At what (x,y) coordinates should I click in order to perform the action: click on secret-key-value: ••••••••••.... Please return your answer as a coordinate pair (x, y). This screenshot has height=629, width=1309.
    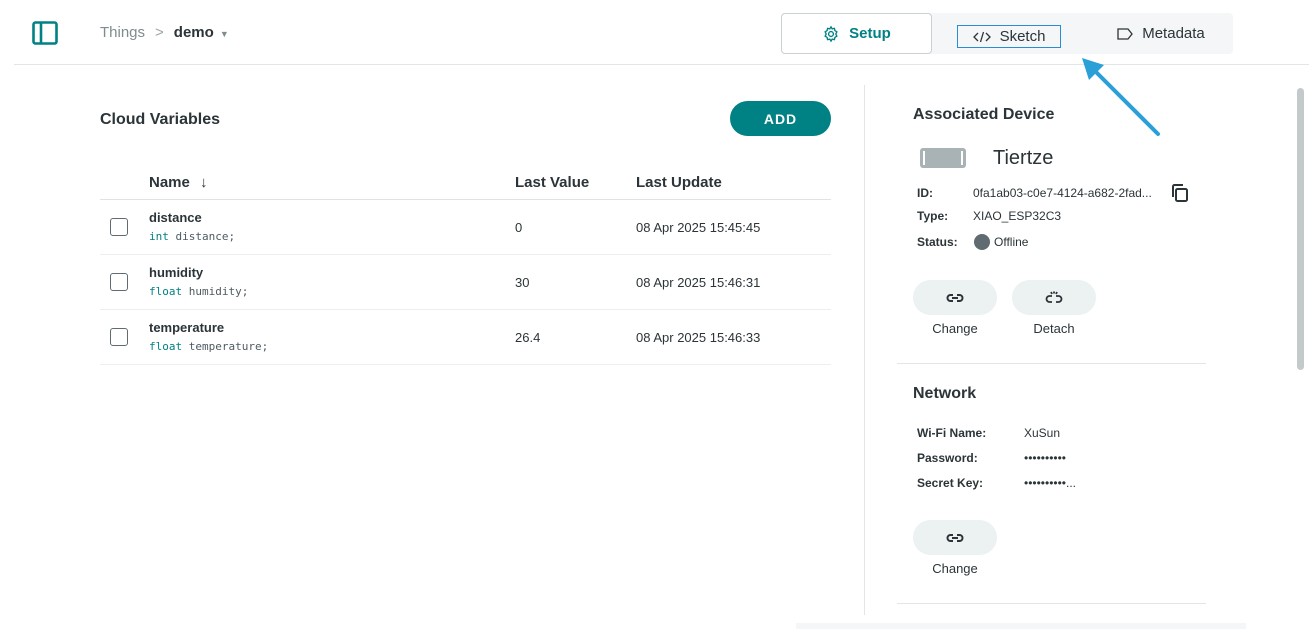
    Looking at the image, I should click on (1050, 483).